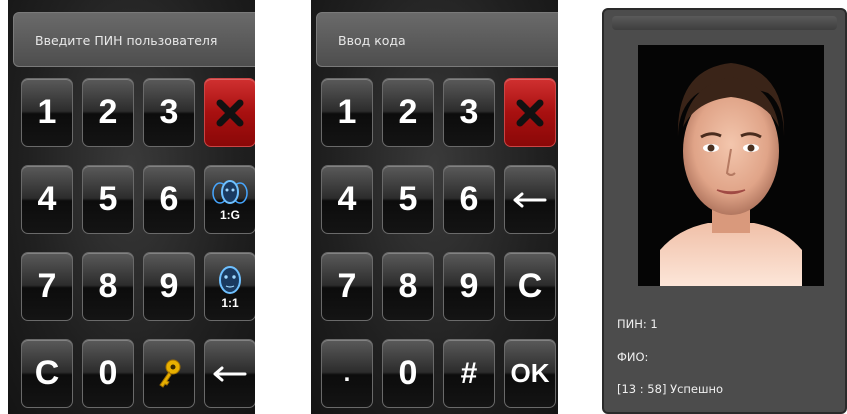  What do you see at coordinates (530, 373) in the screenshot?
I see `ok-button: OK` at bounding box center [530, 373].